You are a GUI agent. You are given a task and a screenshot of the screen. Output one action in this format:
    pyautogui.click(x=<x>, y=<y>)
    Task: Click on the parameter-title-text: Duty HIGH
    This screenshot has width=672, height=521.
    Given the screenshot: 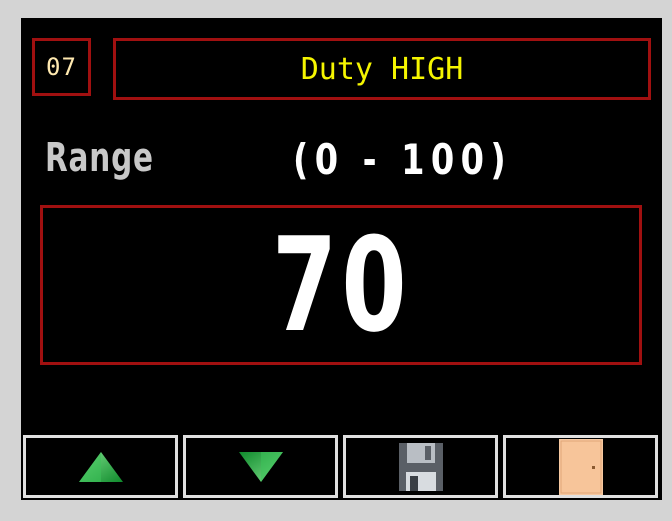 What is the action you would take?
    pyautogui.click(x=382, y=69)
    